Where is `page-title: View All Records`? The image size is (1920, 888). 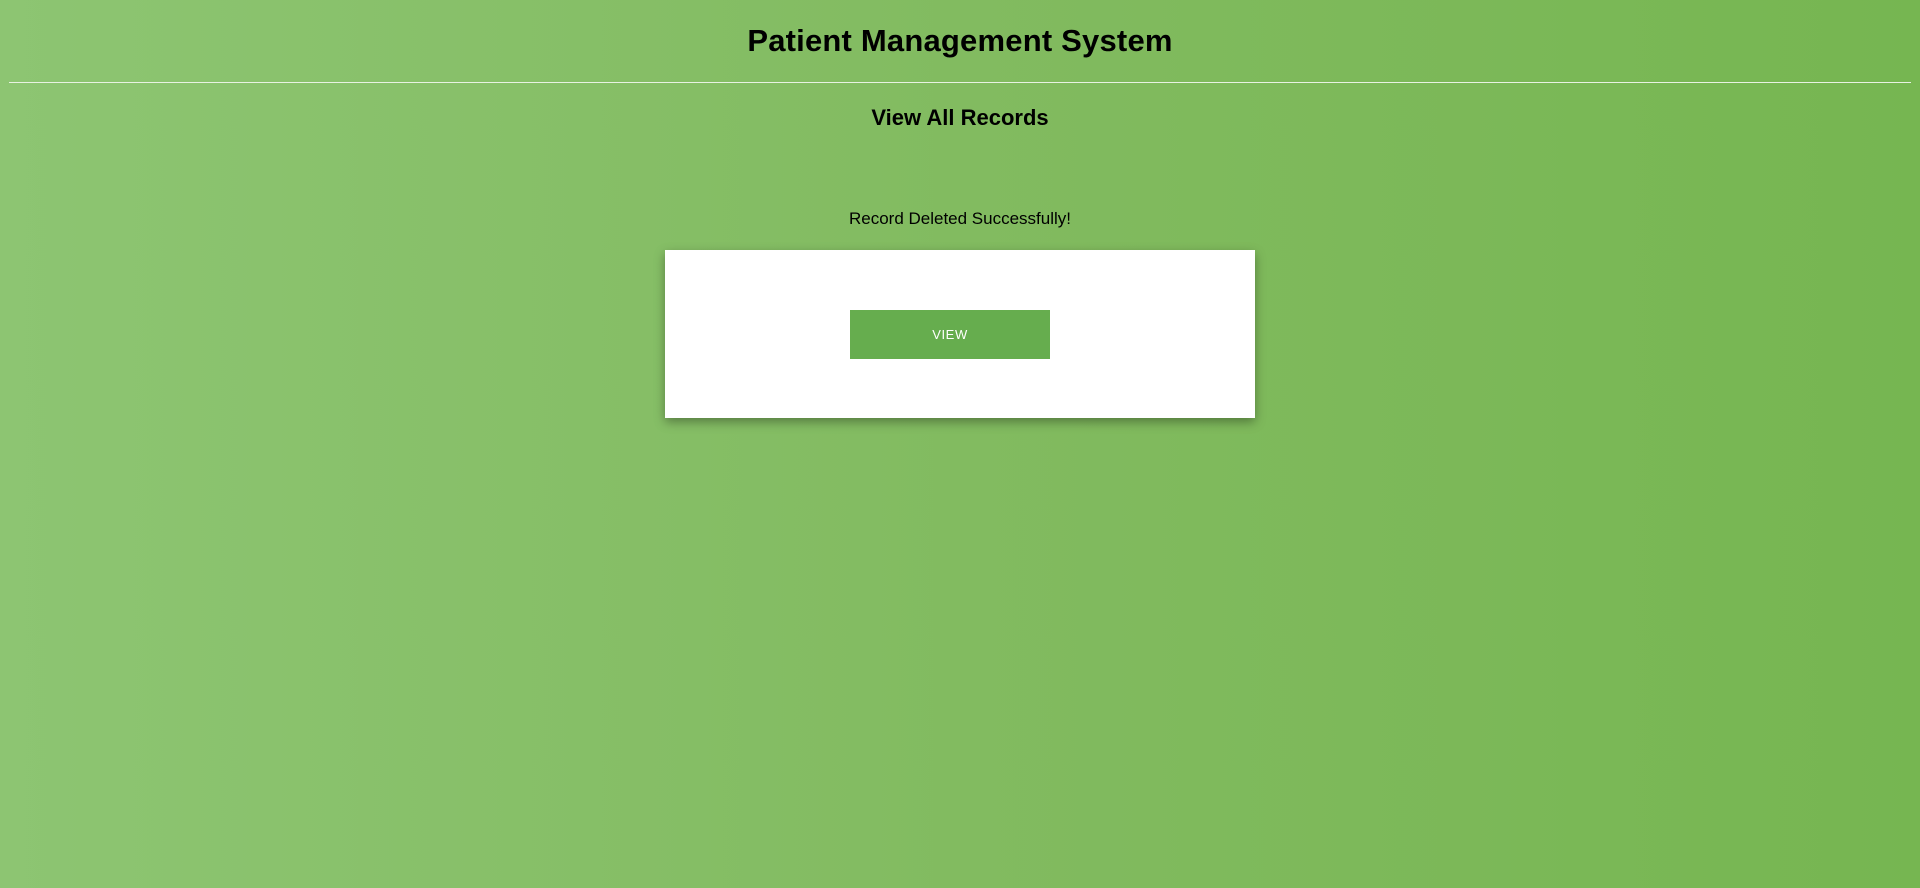 page-title: View All Records is located at coordinates (960, 117).